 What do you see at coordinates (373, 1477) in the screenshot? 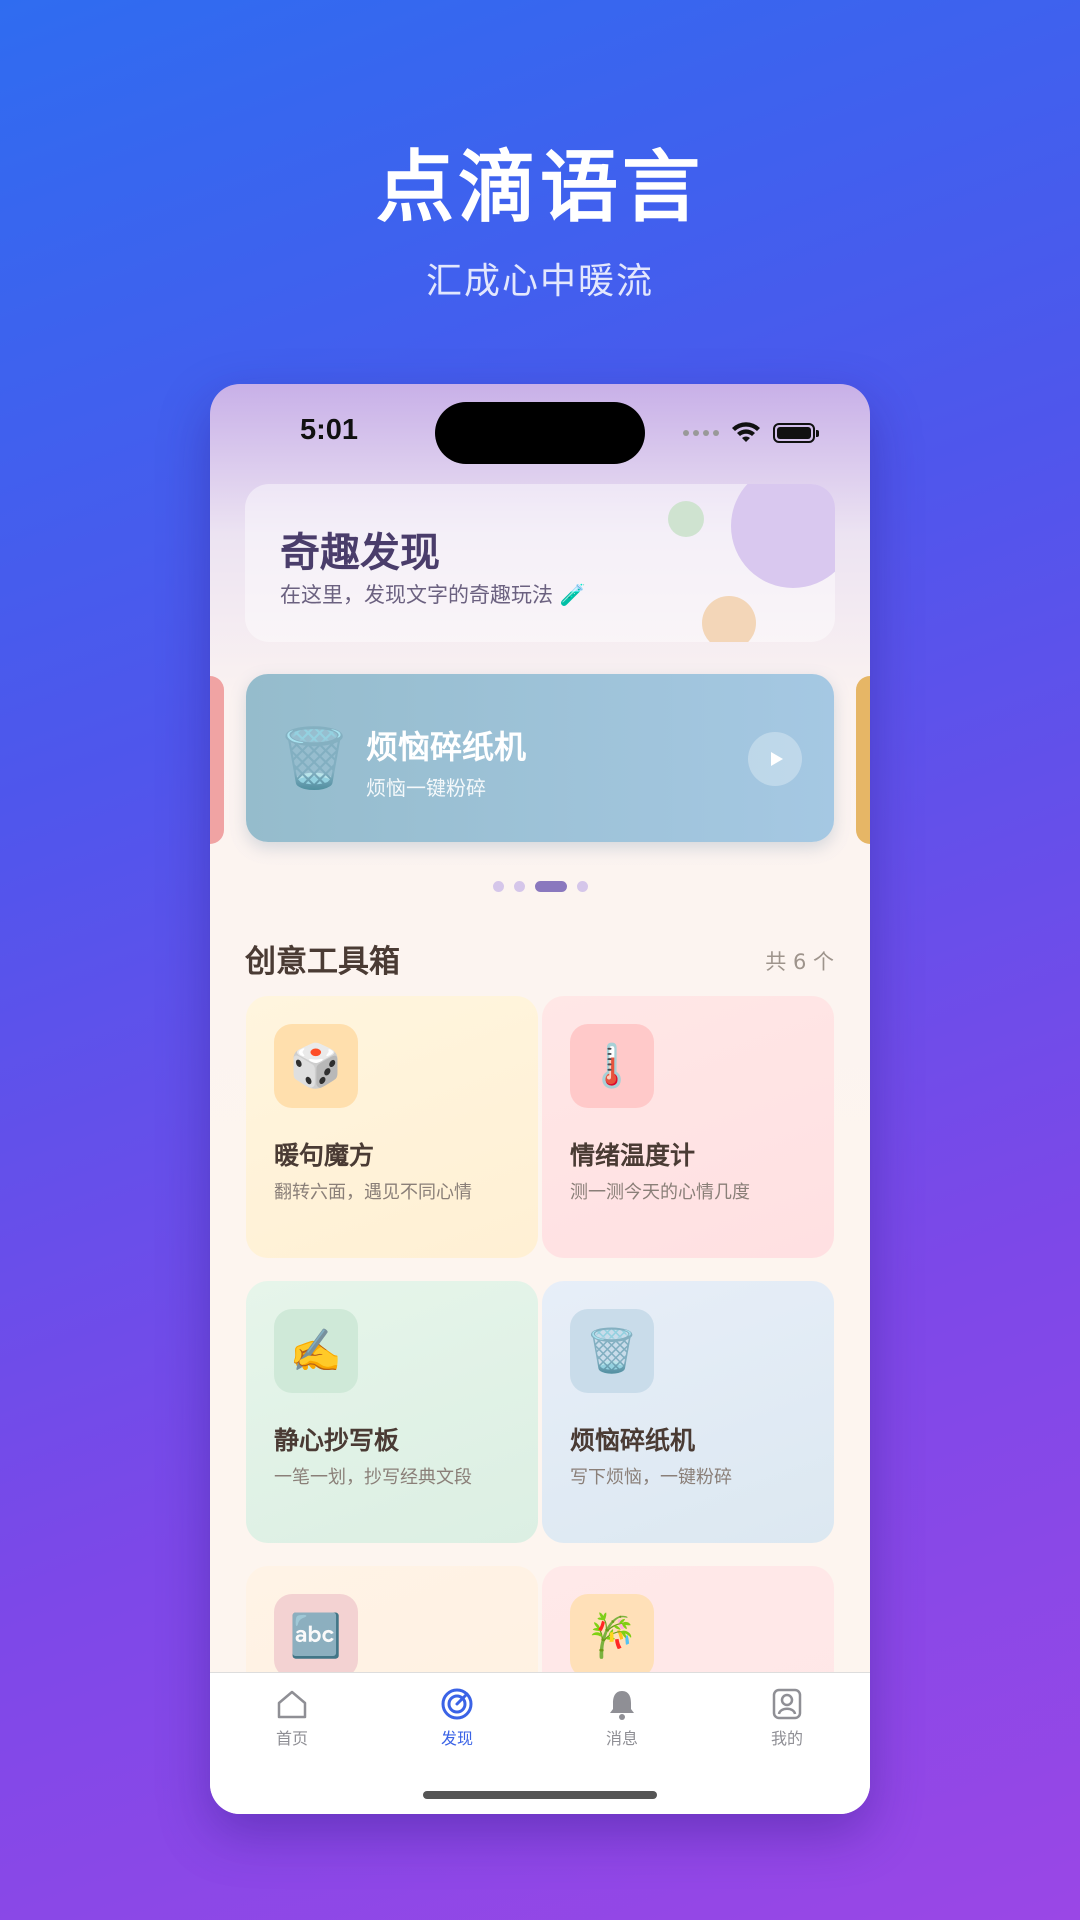
I see `tool-desc: 一笔一划，抄写经典文段` at bounding box center [373, 1477].